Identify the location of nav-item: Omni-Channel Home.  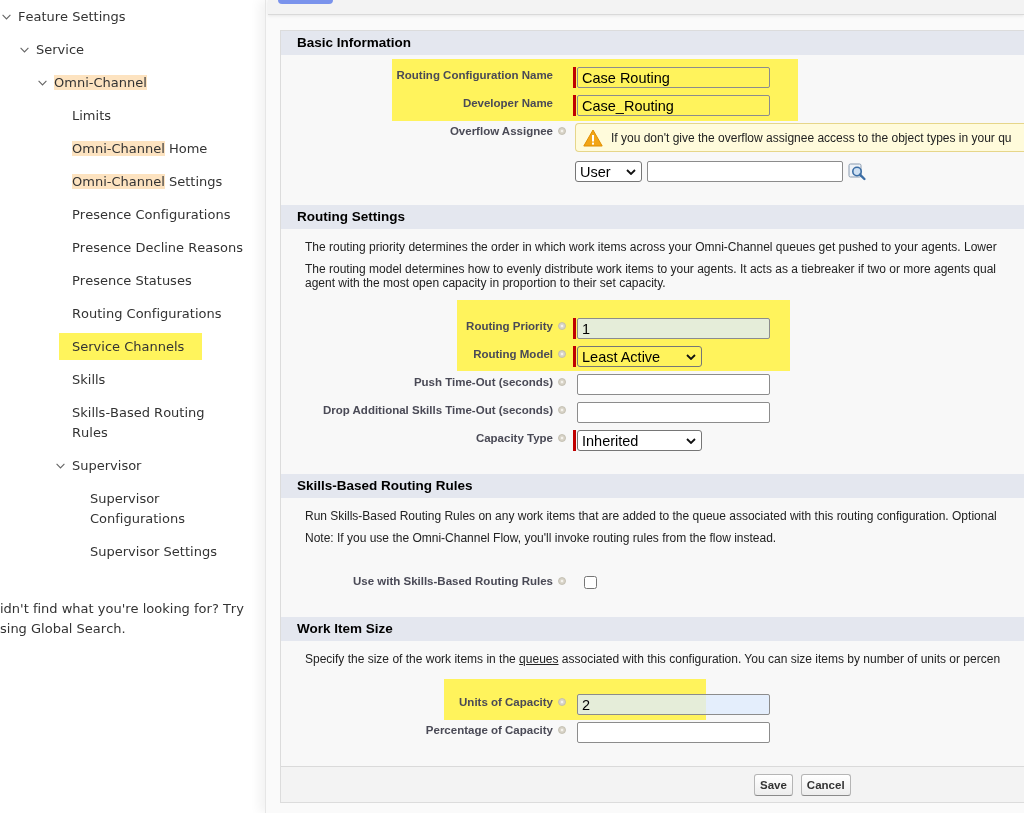
(140, 148).